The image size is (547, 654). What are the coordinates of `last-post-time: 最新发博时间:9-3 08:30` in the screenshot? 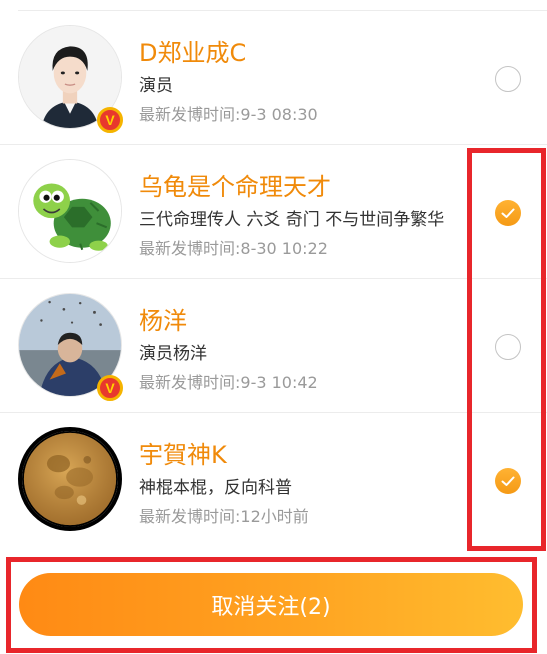 It's located at (228, 114).